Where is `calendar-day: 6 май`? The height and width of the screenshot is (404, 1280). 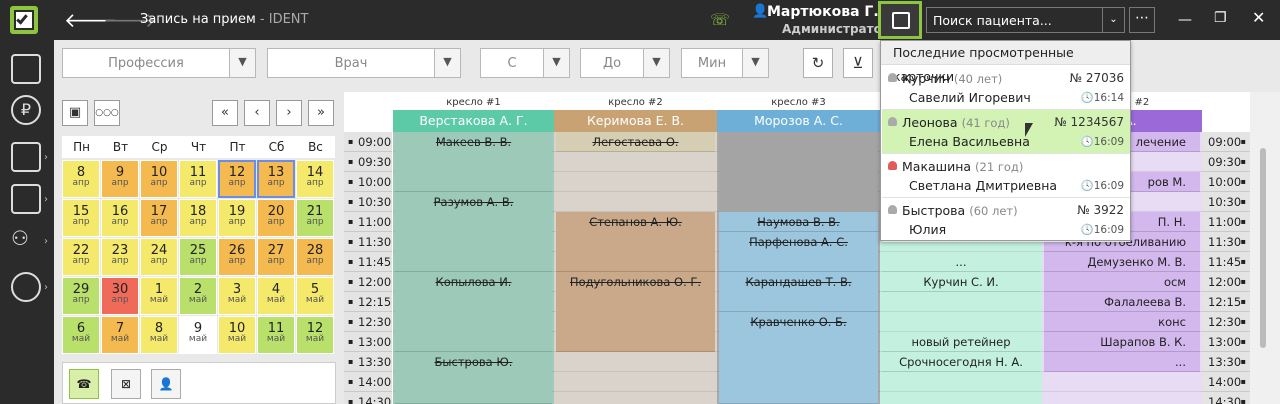 calendar-day: 6 май is located at coordinates (81, 335).